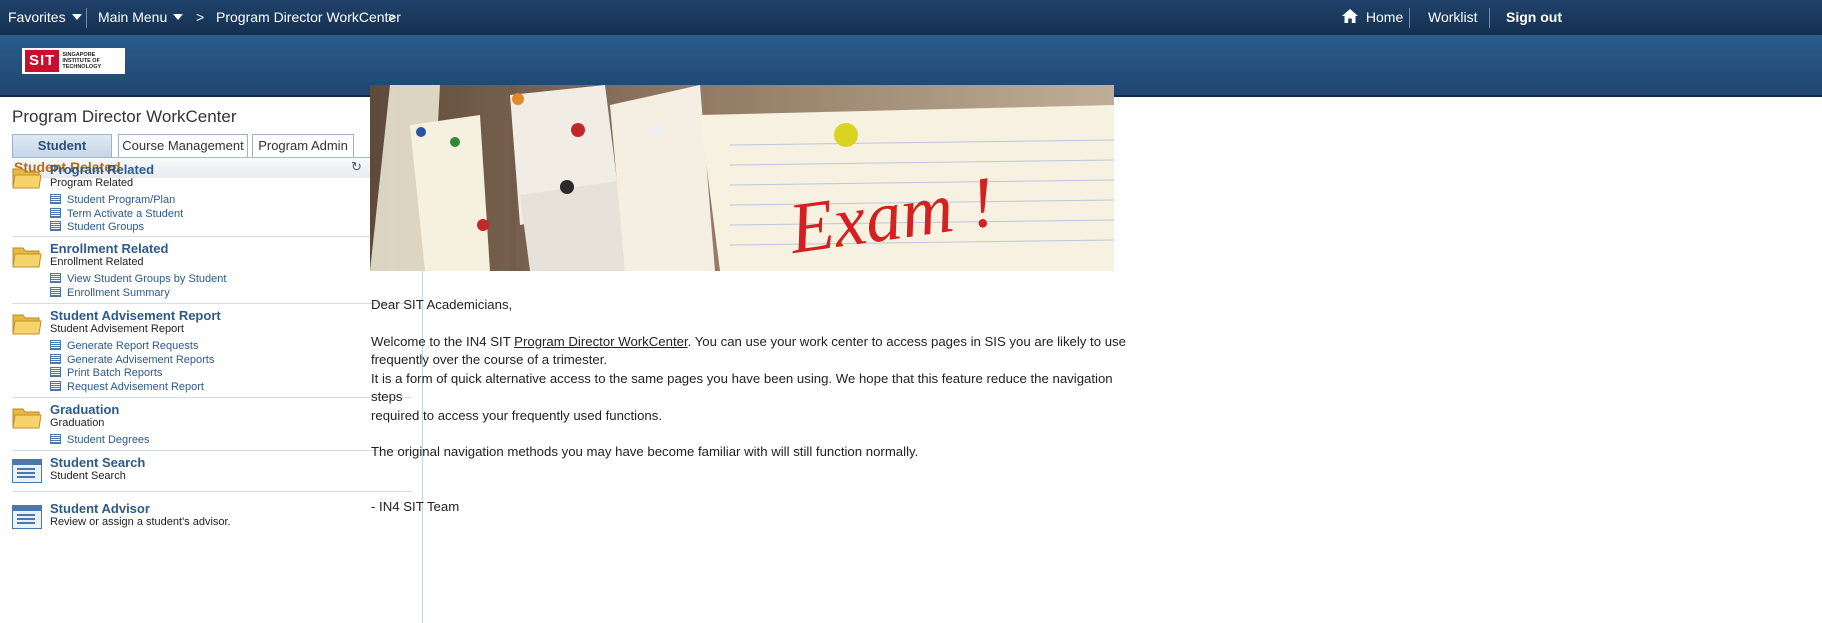 The width and height of the screenshot is (1822, 623). I want to click on main-menu: Main Menu, so click(141, 17).